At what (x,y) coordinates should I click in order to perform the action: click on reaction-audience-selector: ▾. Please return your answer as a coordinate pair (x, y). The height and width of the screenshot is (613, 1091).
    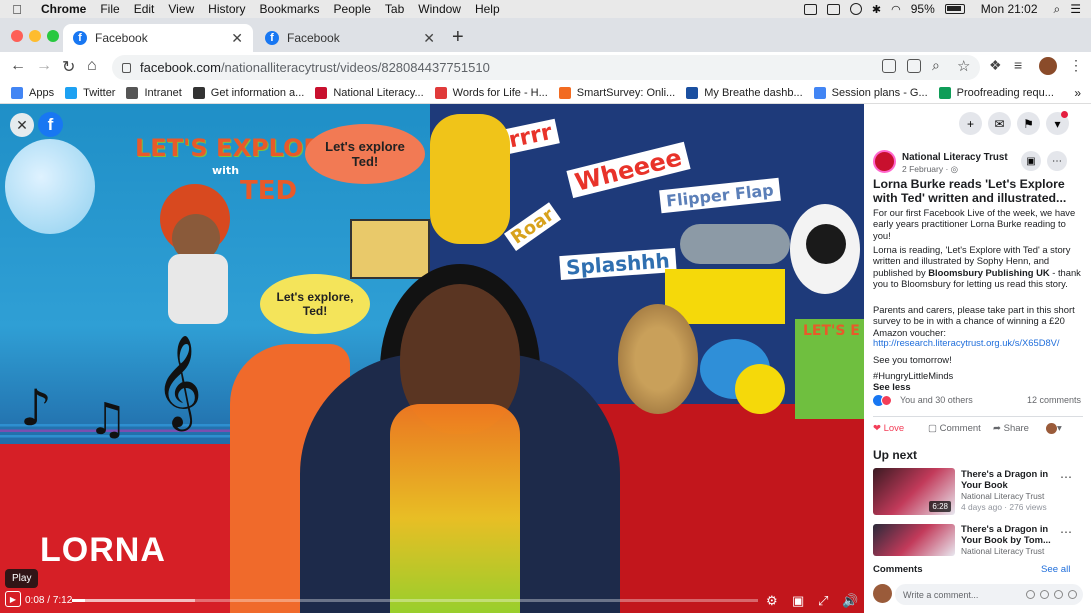
    Looking at the image, I should click on (1054, 428).